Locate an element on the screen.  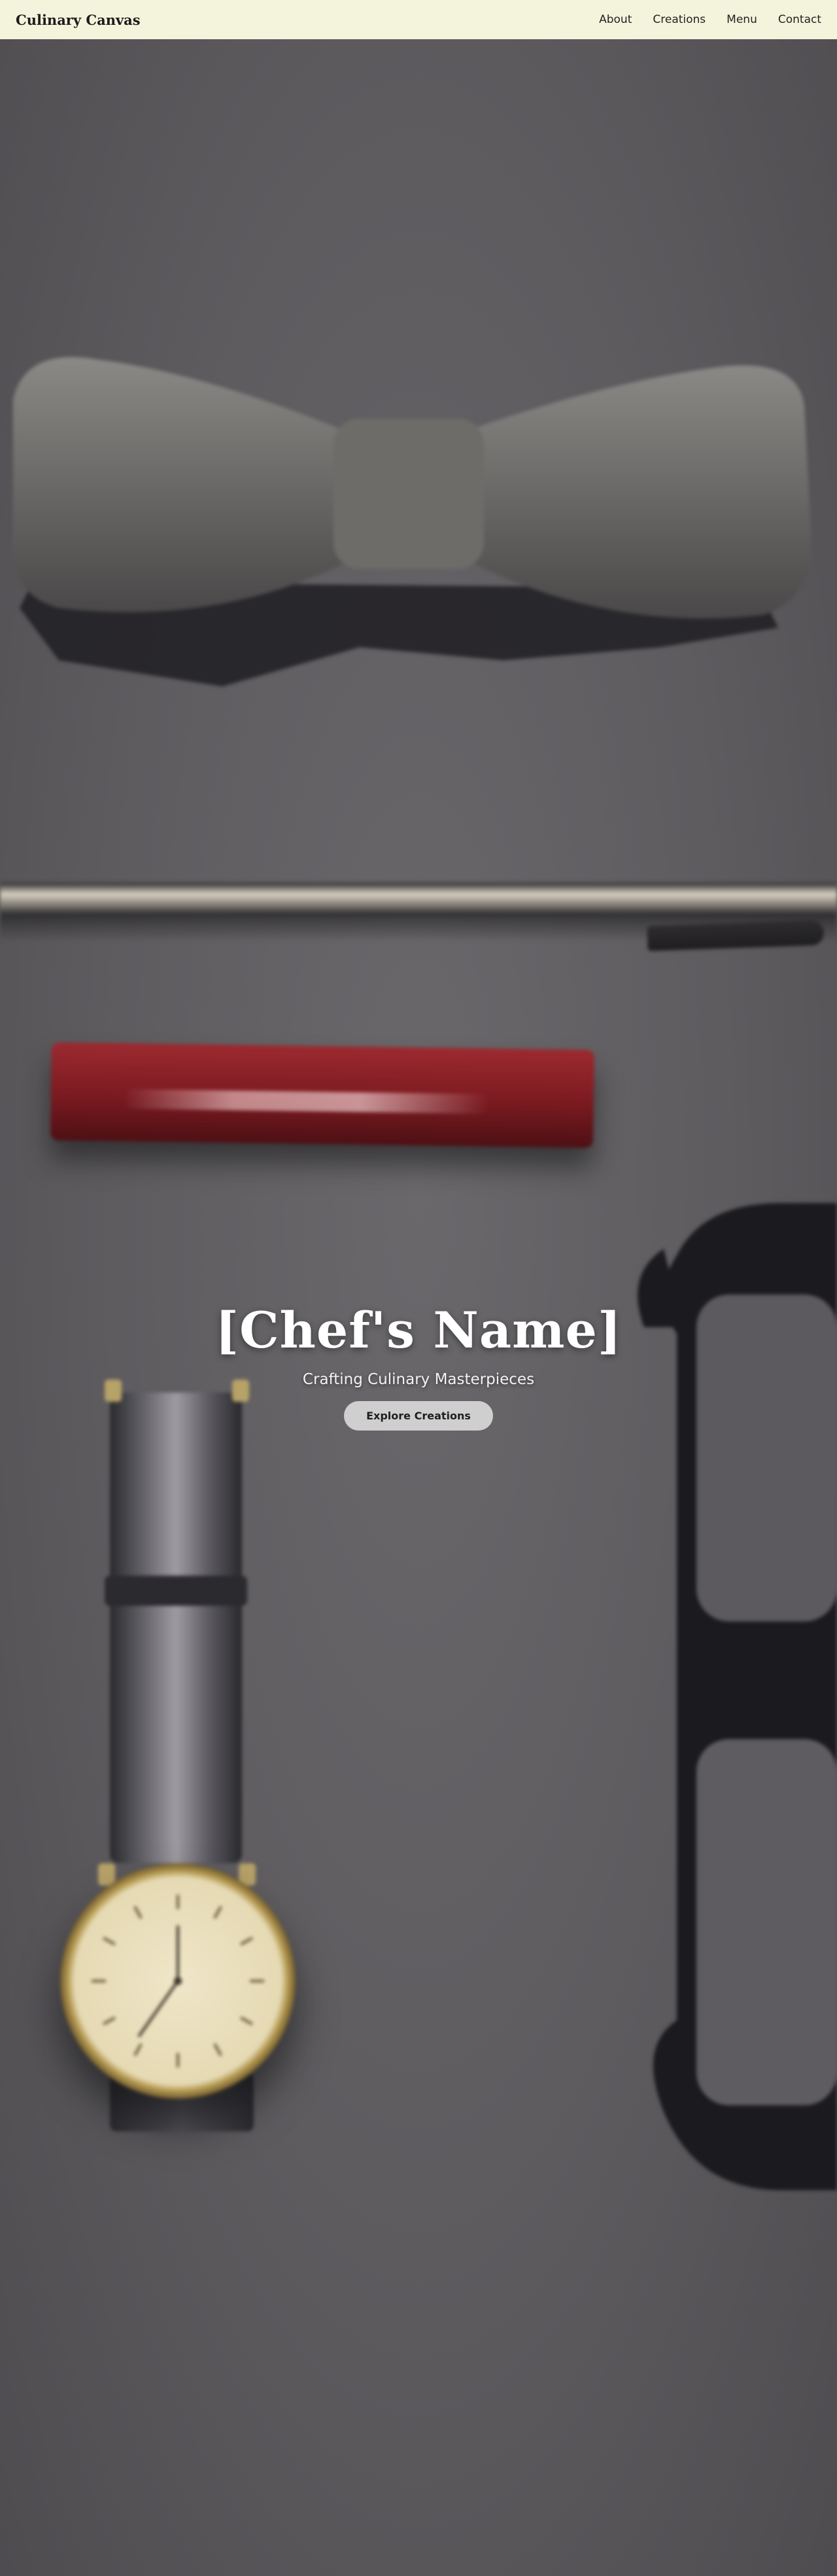
explore-creations-button: Explore Creations is located at coordinates (418, 1416).